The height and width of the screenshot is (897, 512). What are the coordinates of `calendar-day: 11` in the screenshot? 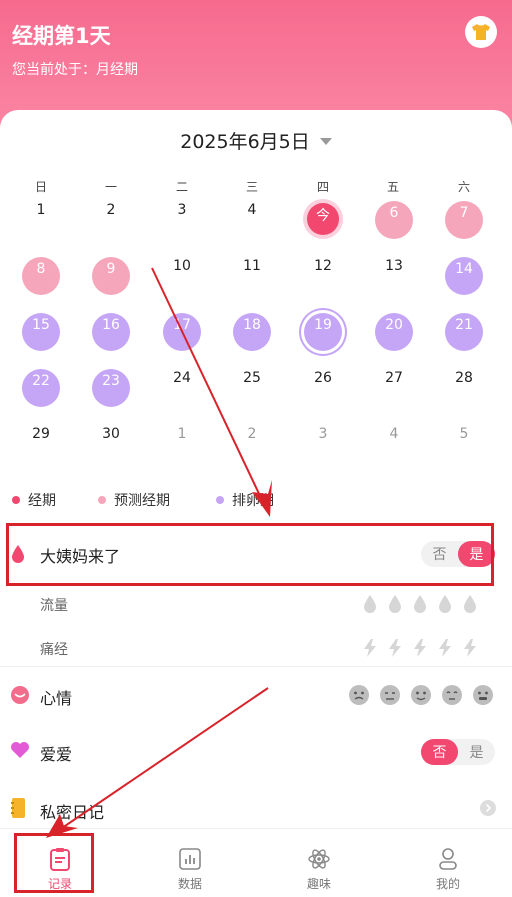 It's located at (252, 267).